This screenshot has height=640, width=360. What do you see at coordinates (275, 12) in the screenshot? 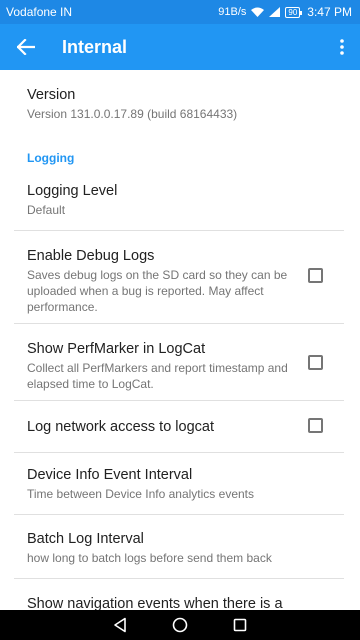
I see `signal-icon` at bounding box center [275, 12].